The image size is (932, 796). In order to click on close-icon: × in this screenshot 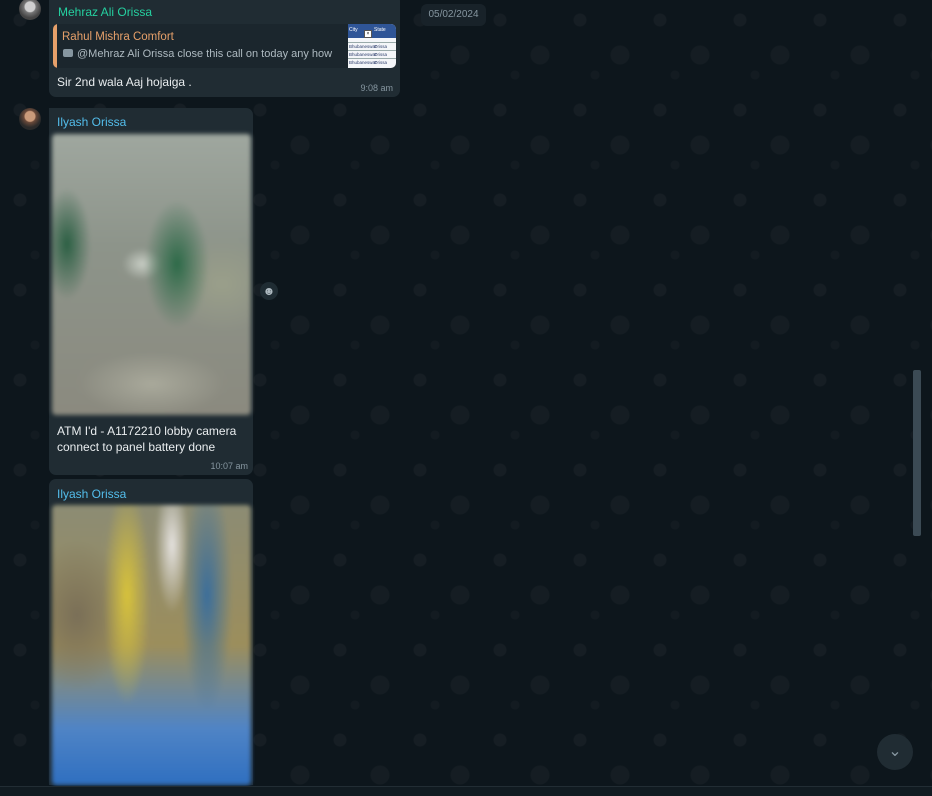, I will do `click(368, 34)`.